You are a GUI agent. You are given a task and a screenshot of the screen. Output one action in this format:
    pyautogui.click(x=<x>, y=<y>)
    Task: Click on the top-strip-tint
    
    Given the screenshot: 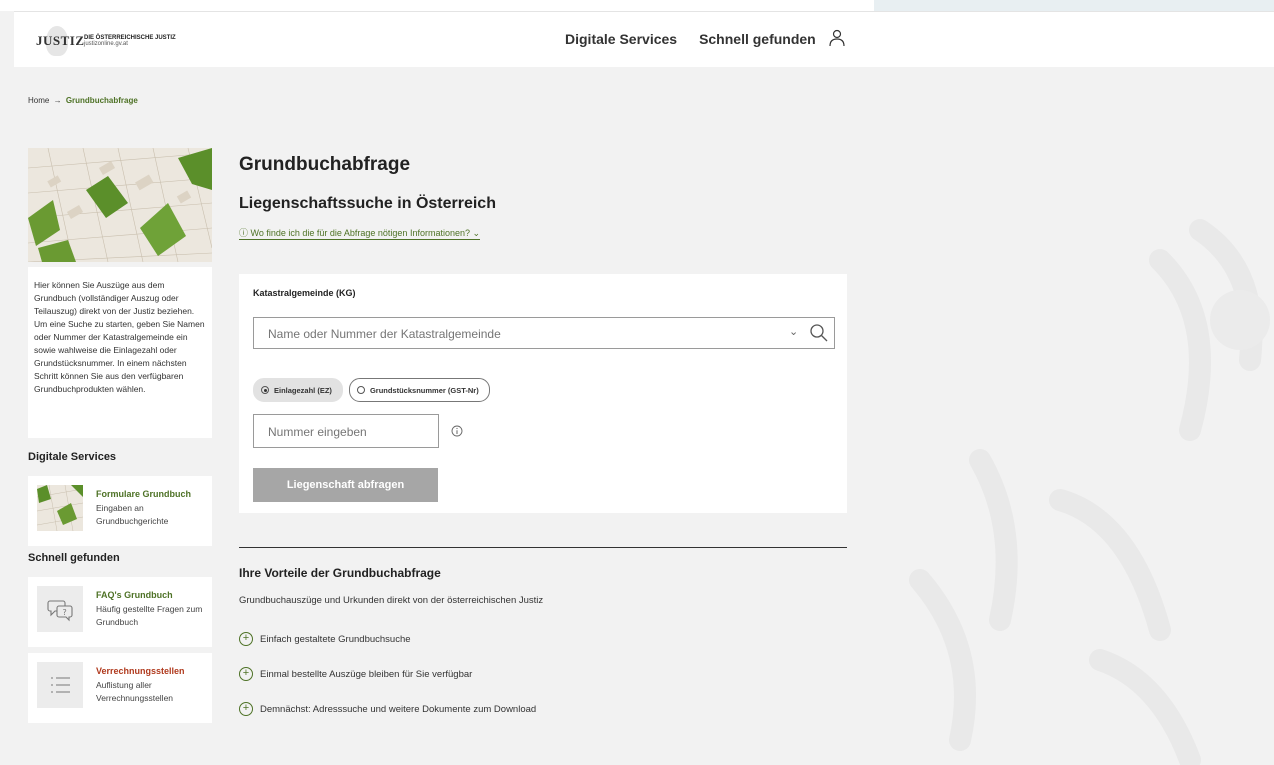 What is the action you would take?
    pyautogui.click(x=1074, y=5)
    